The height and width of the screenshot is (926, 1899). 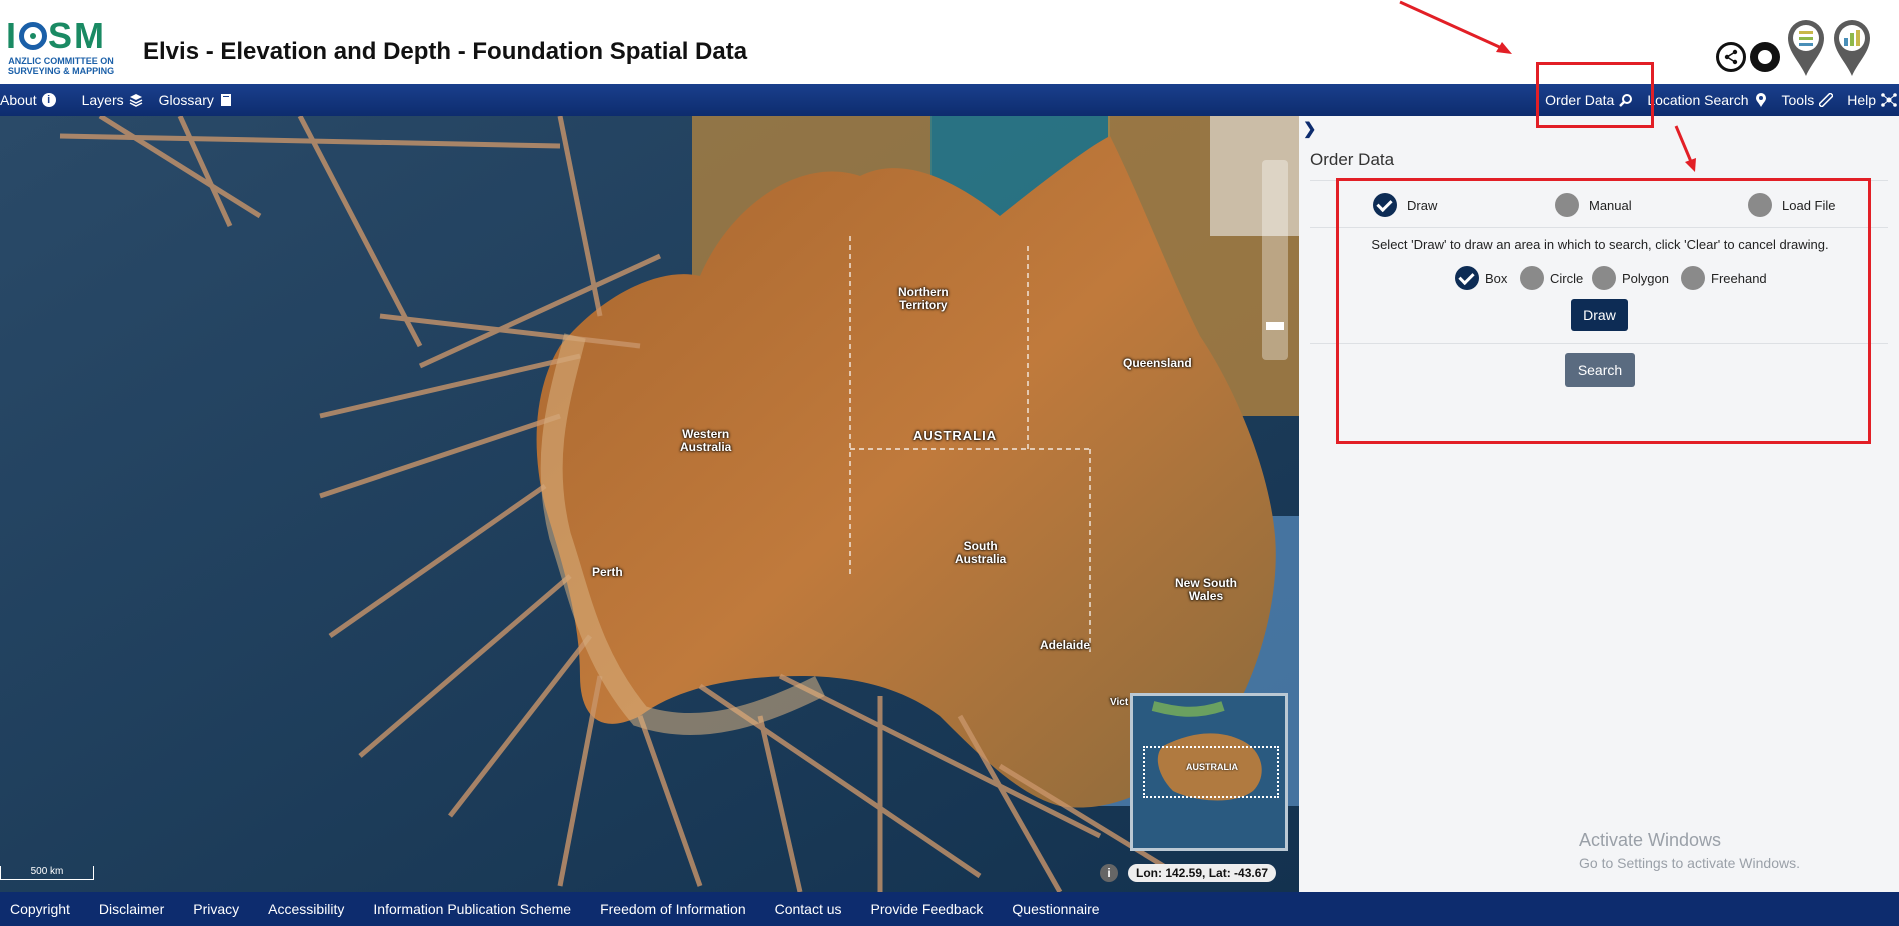 I want to click on nav-layers-label: Layers, so click(x=102, y=100).